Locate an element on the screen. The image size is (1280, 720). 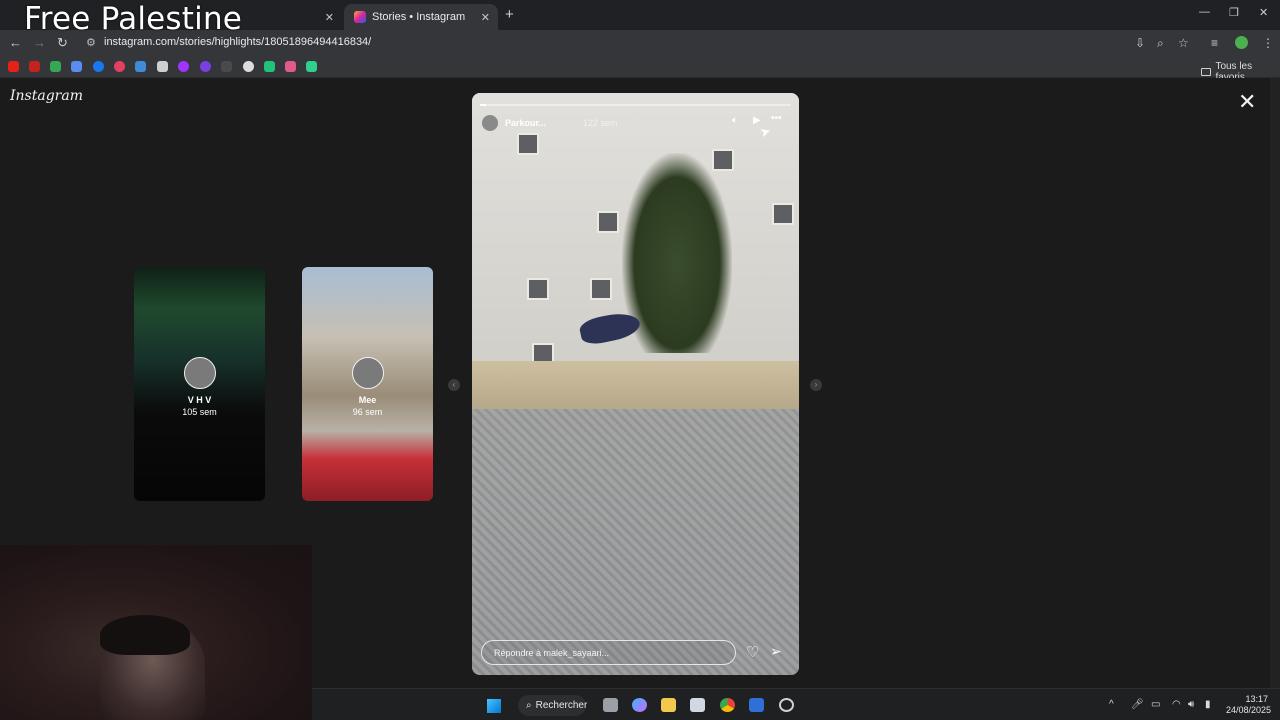
side-story-card: Mee 96 sem is located at coordinates (367, 384).